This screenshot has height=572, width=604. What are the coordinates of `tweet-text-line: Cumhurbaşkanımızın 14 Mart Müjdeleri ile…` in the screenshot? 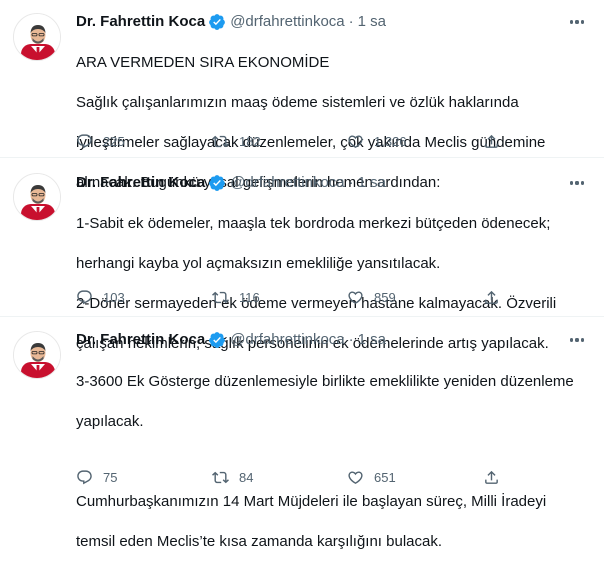 It's located at (311, 501).